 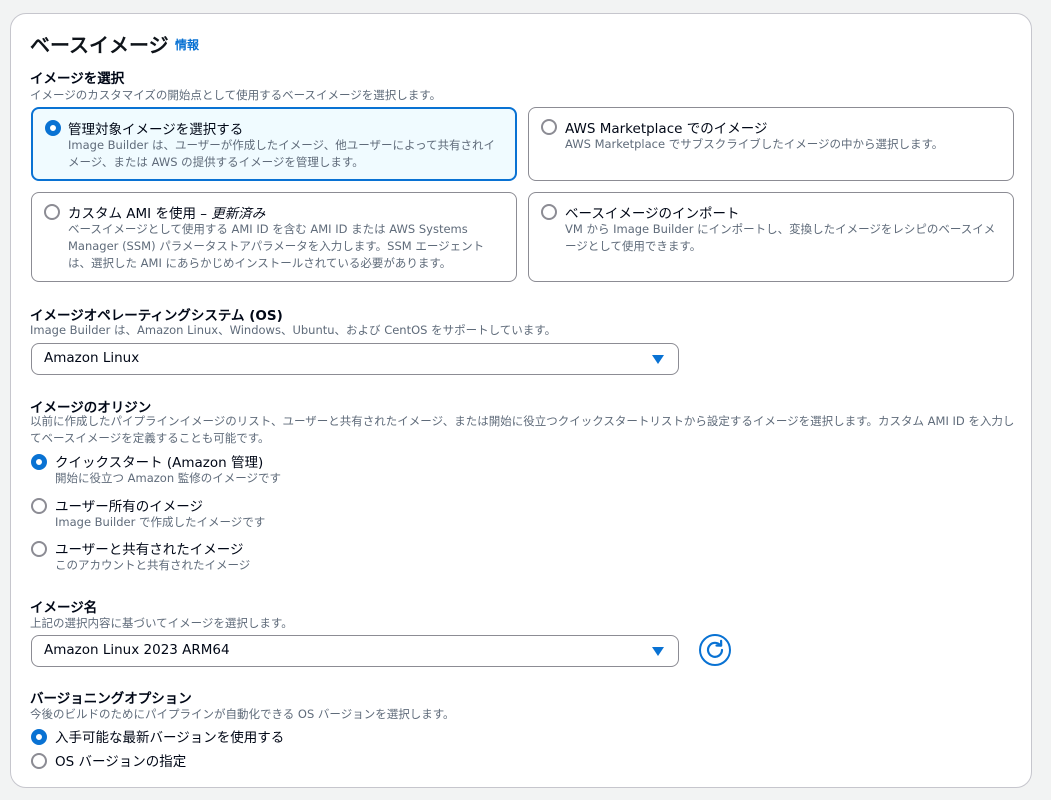 I want to click on tile-marketplace-image-radio, so click(x=549, y=127).